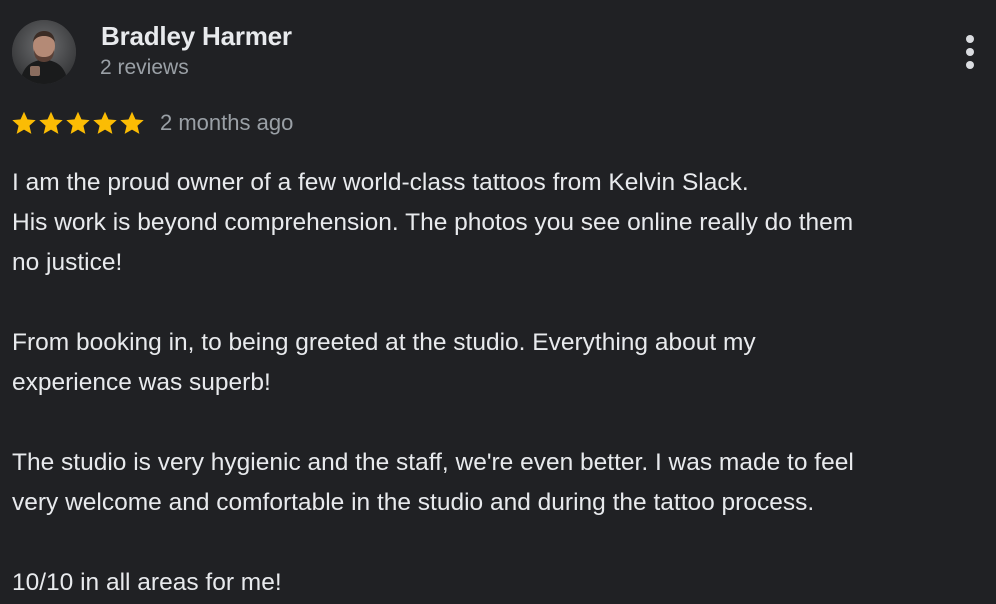 This screenshot has height=604, width=996. Describe the element at coordinates (152, 123) in the screenshot. I see `rating-row: 2 months ago` at that location.